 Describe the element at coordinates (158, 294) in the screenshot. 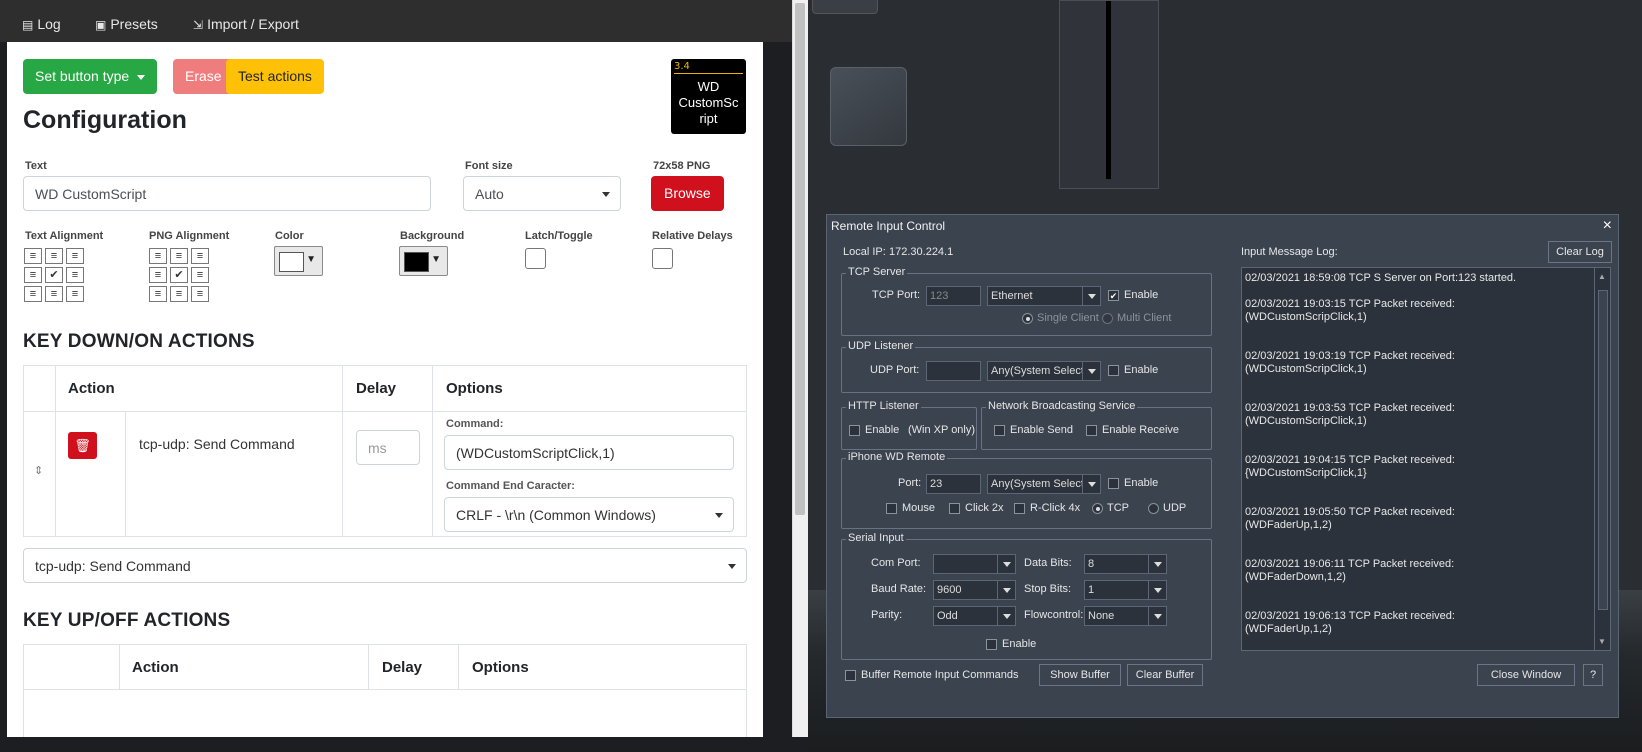

I see `png-align-bottom-left-icon: ≡` at that location.